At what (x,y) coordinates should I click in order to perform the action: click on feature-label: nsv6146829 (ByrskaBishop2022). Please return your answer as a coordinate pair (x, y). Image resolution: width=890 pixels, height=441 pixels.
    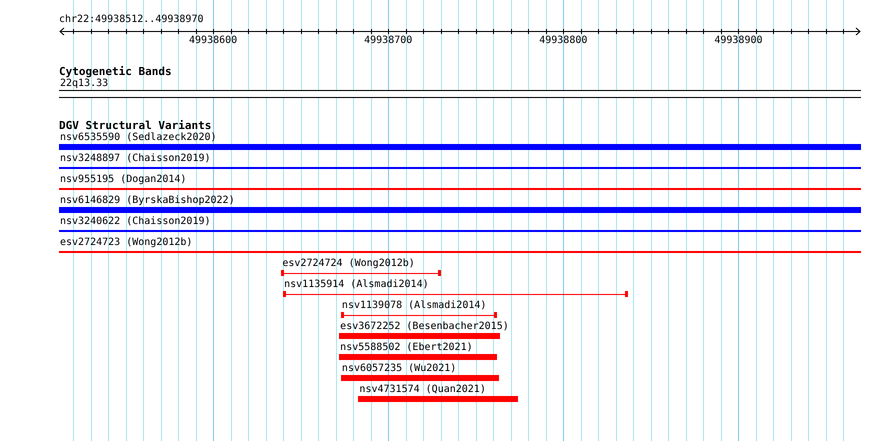
    Looking at the image, I should click on (147, 201).